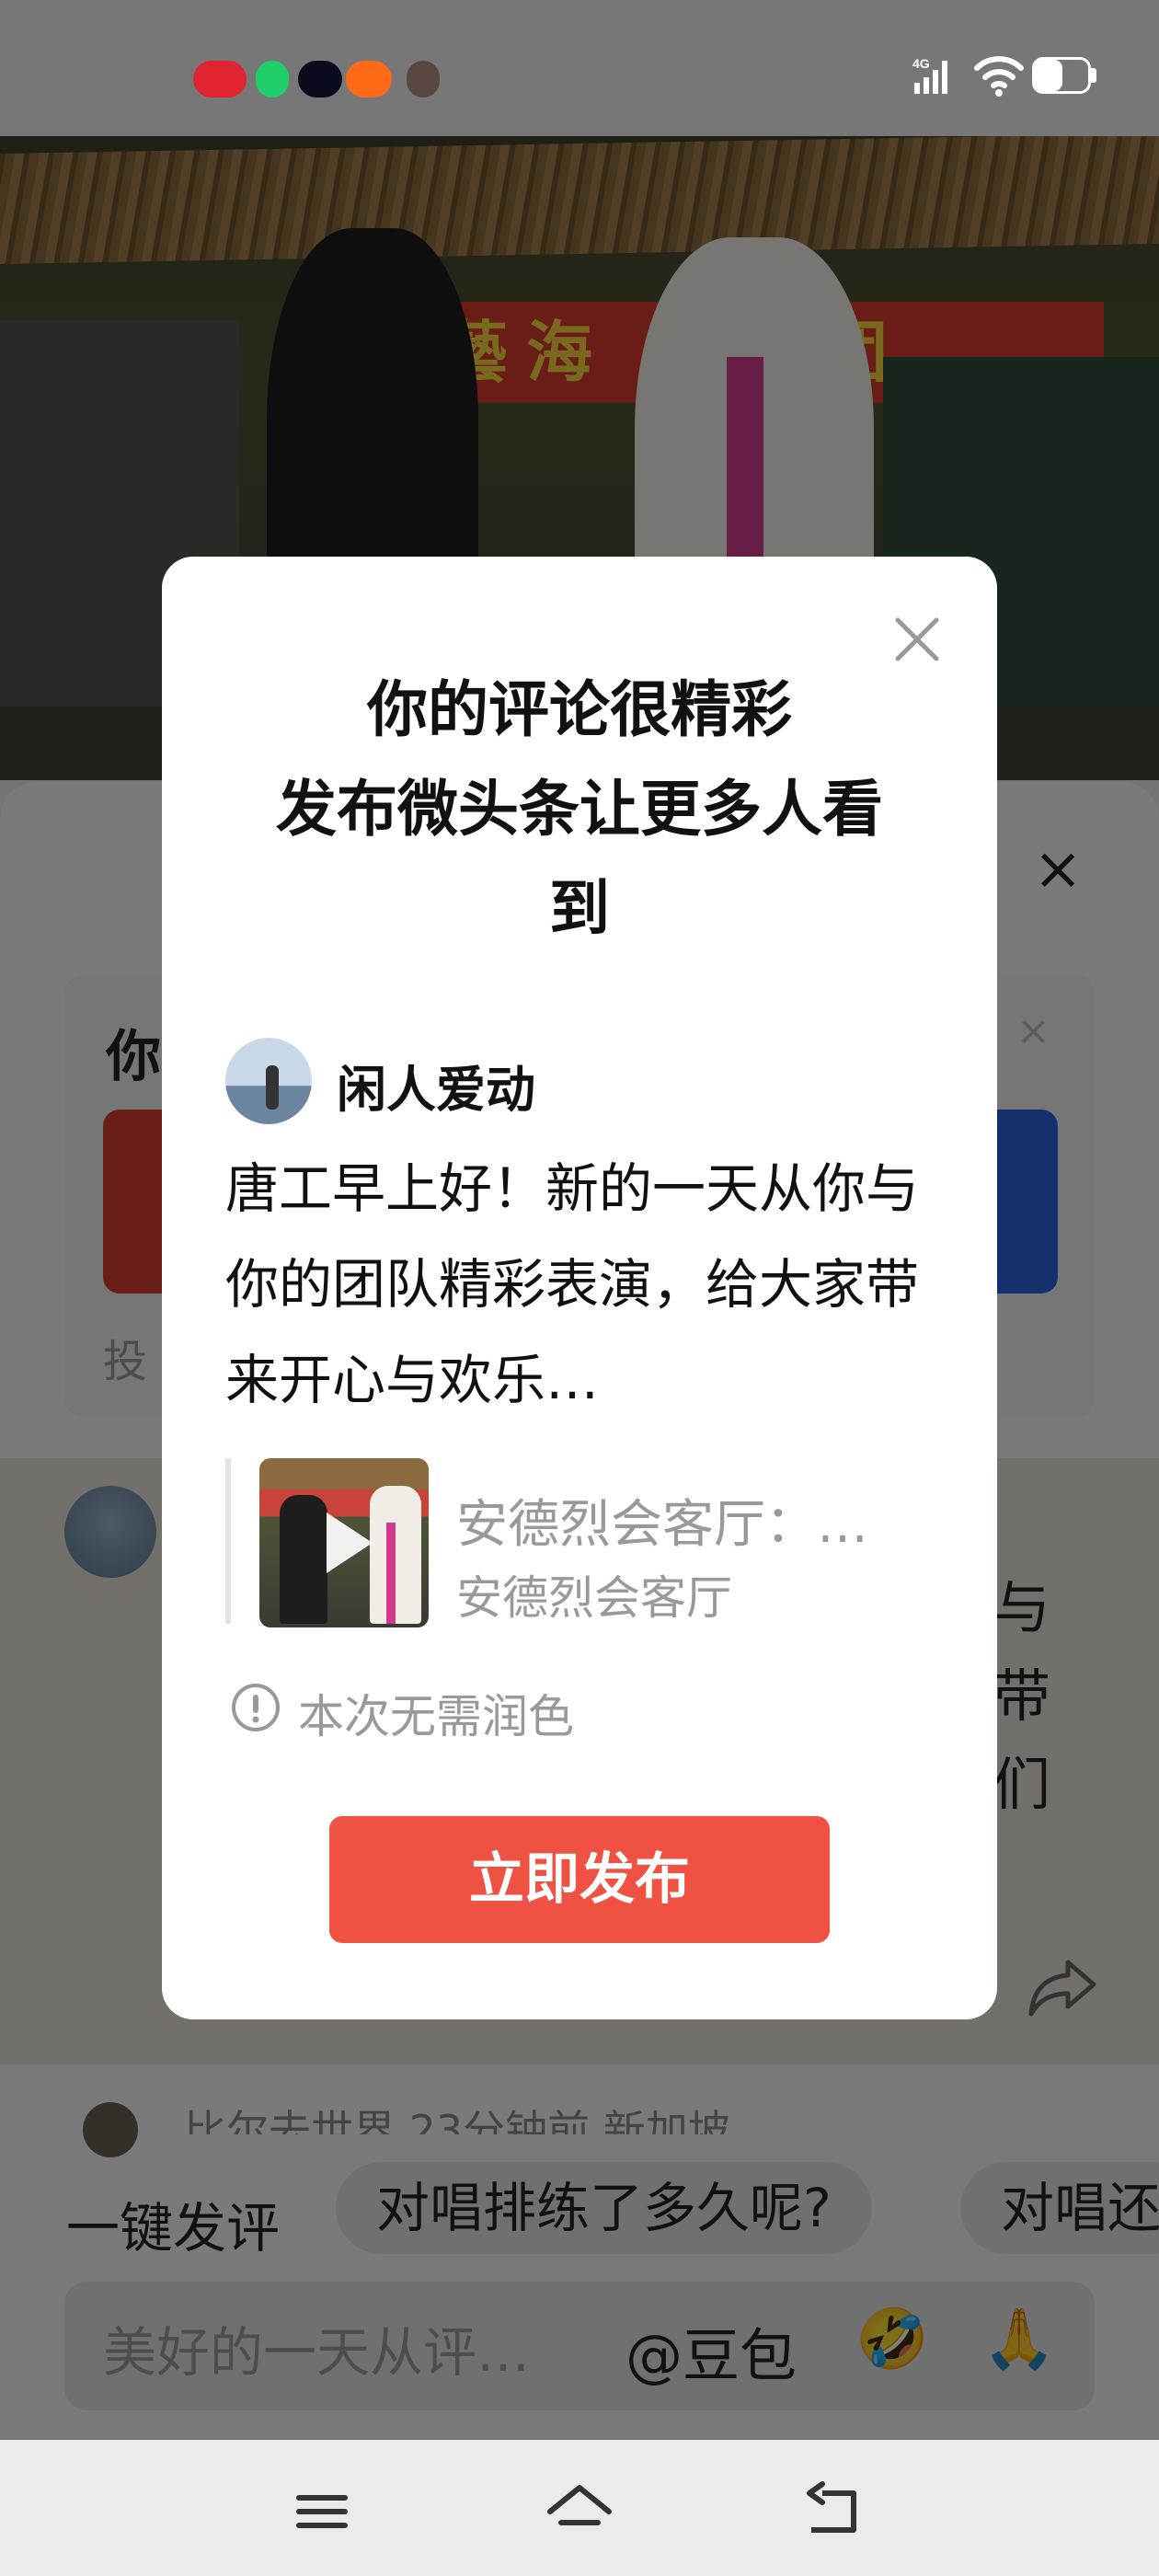  What do you see at coordinates (594, 1598) in the screenshot?
I see `quoted-video-source: 安德烈会客厅` at bounding box center [594, 1598].